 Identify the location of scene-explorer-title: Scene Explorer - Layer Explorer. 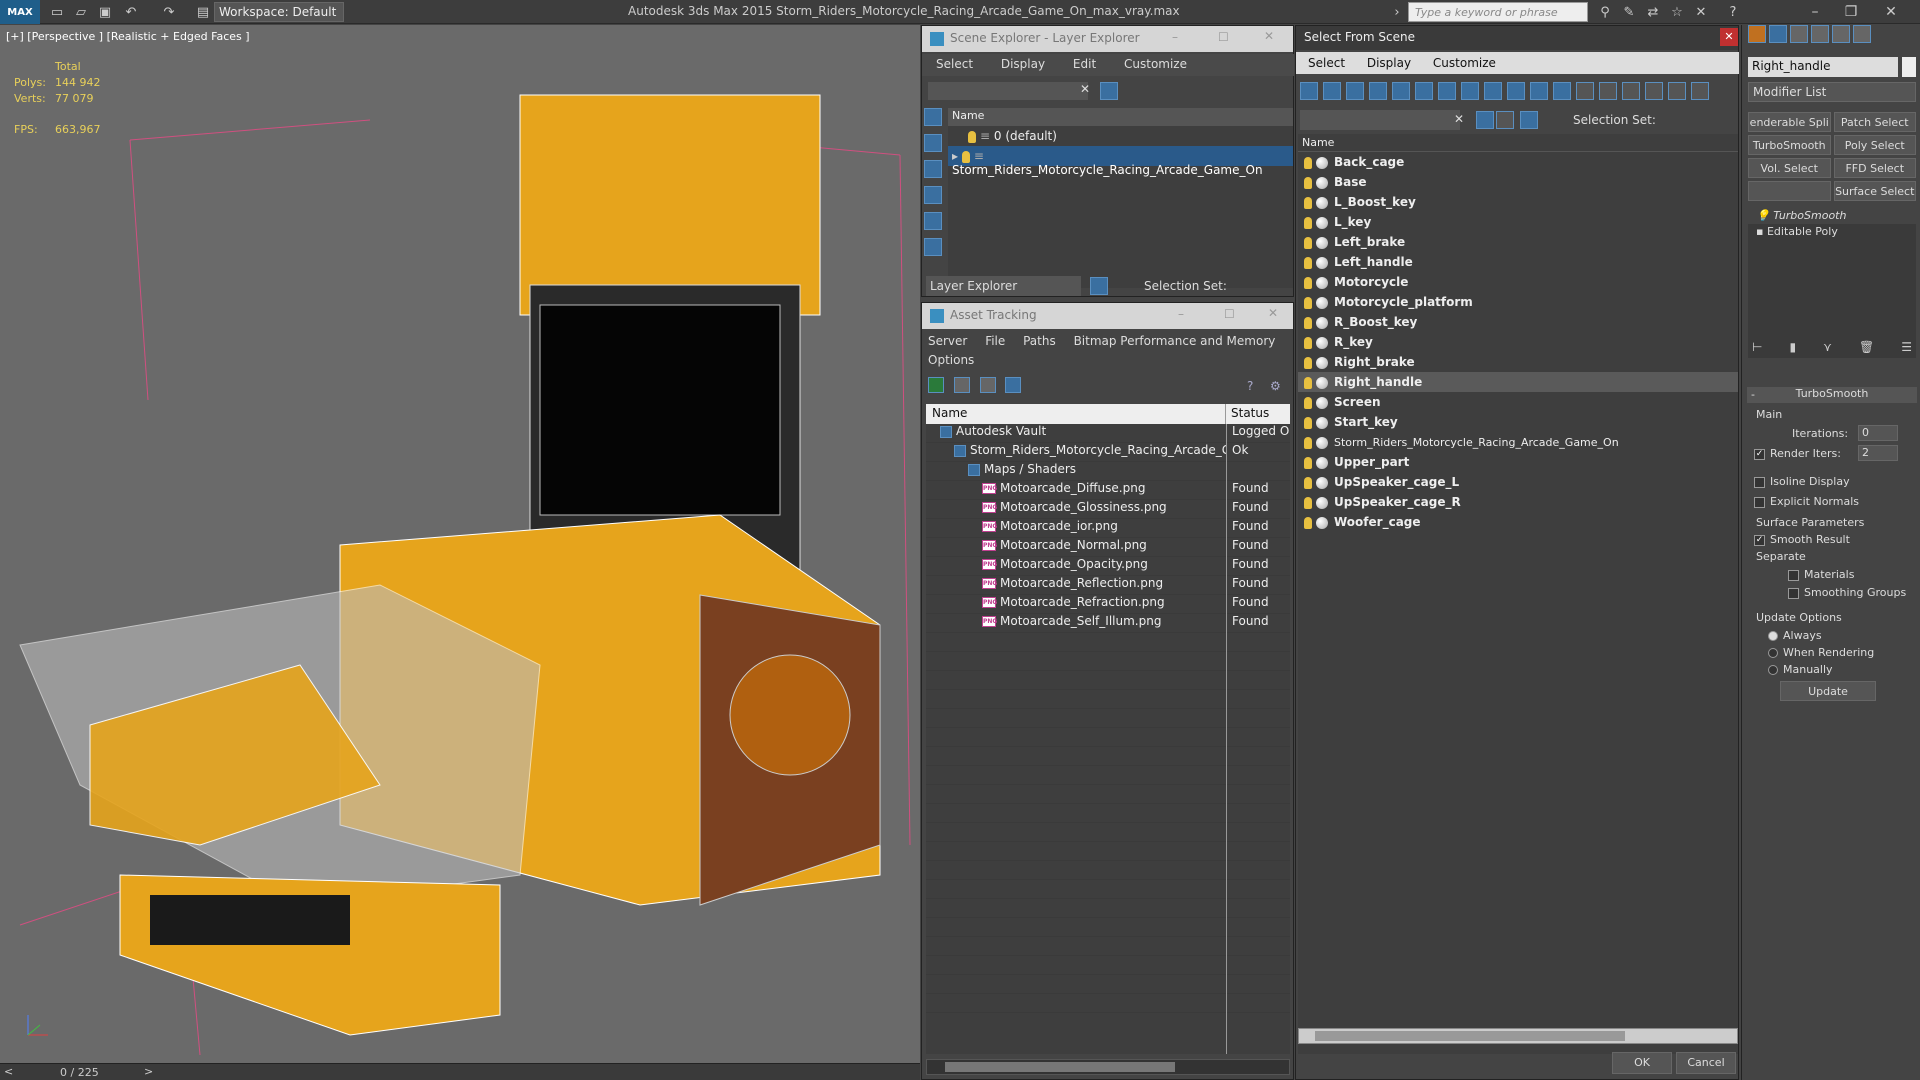
(1107, 39).